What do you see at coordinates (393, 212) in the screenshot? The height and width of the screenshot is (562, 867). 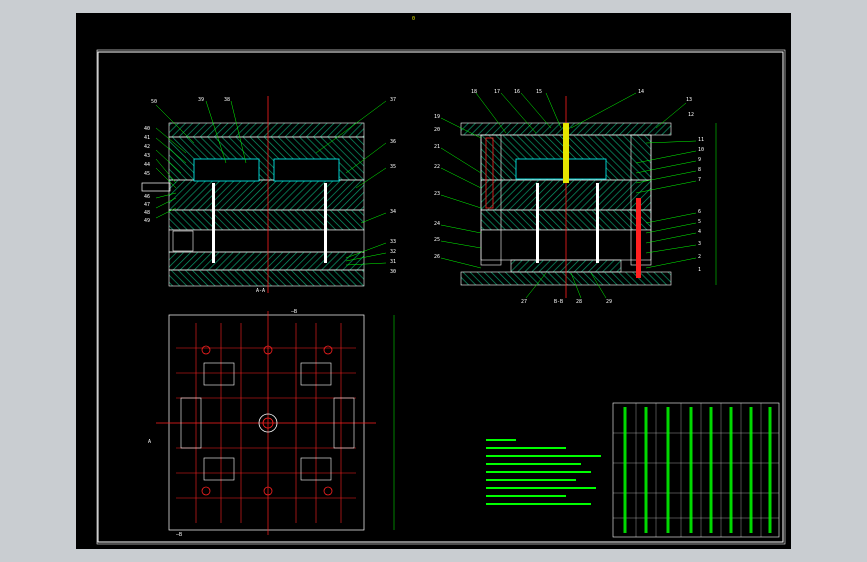 I see `svg-text: 34` at bounding box center [393, 212].